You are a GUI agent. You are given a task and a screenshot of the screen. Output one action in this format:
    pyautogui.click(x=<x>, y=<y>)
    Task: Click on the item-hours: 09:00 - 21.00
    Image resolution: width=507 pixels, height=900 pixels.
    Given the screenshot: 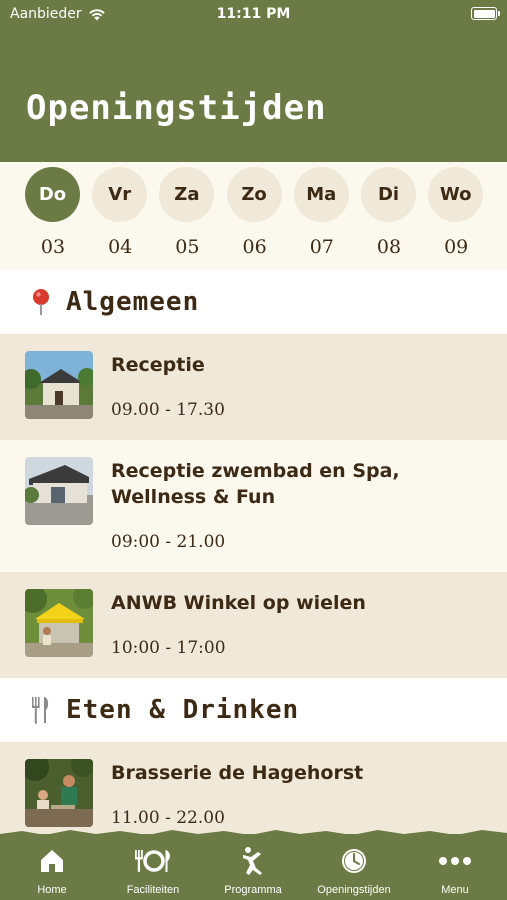 What is the action you would take?
    pyautogui.click(x=168, y=542)
    